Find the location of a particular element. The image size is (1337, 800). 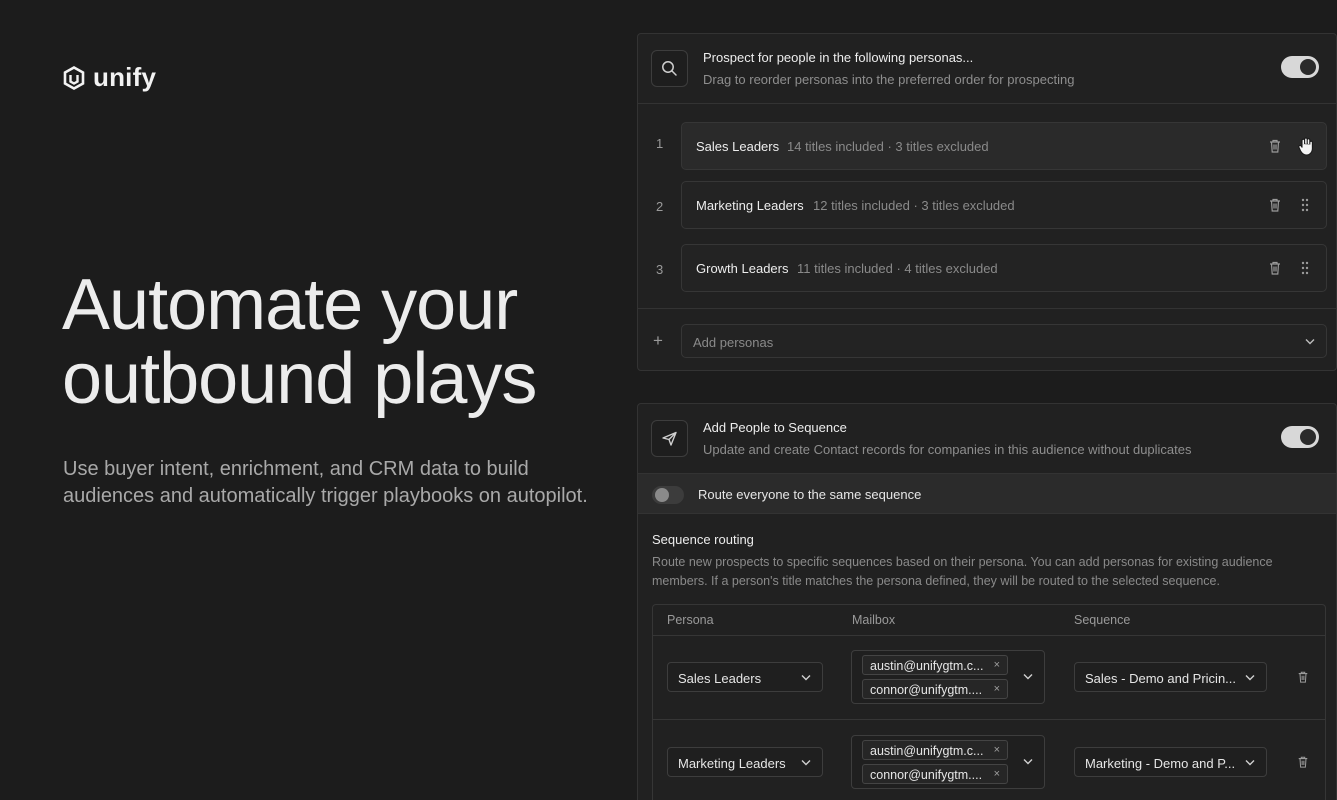

add-personas-row: + Add personas is located at coordinates (987, 339).